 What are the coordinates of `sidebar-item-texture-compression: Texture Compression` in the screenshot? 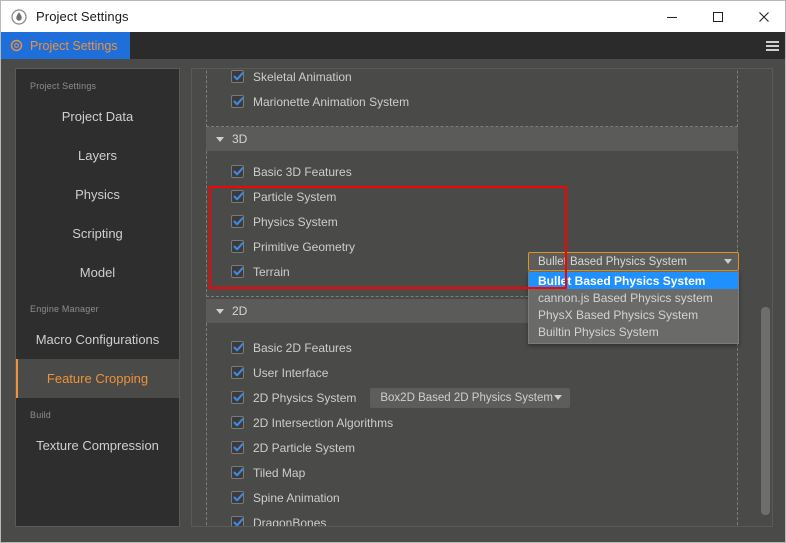 It's located at (97, 445).